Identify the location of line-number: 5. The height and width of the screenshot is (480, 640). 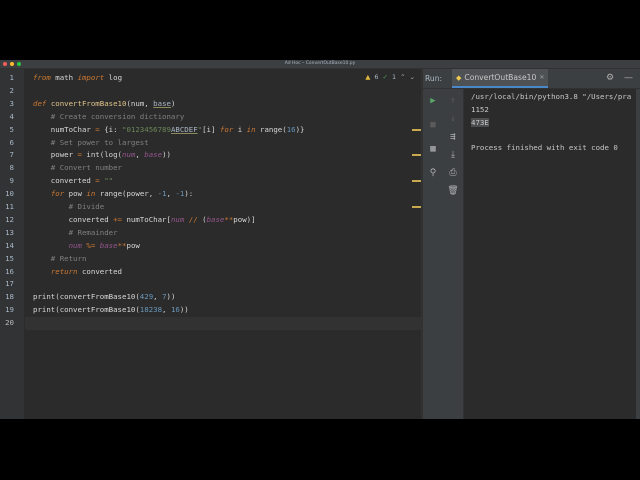
(11, 129).